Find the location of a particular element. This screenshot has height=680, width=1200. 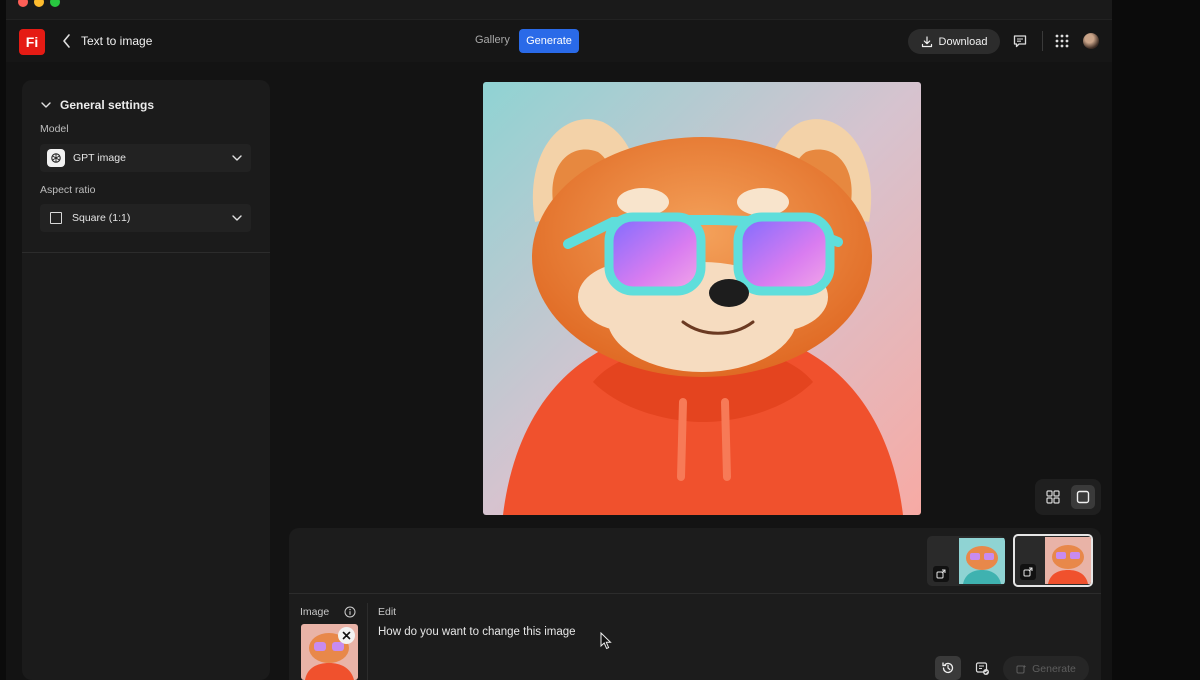

section-title: General settings is located at coordinates (107, 105).